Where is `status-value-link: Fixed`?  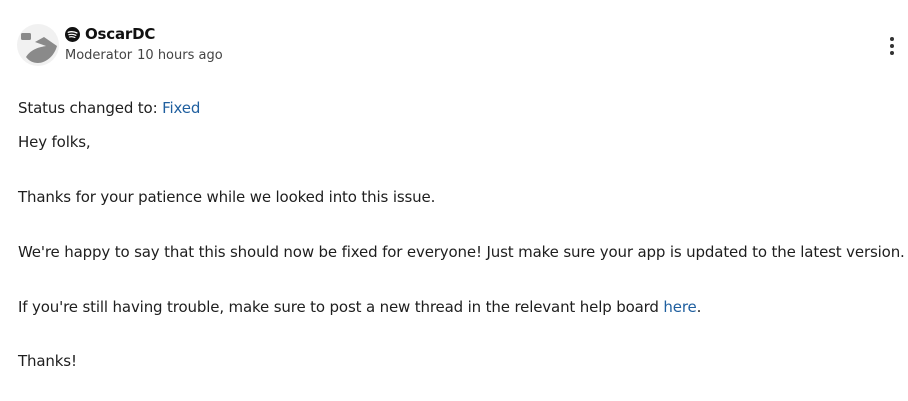 status-value-link: Fixed is located at coordinates (181, 108).